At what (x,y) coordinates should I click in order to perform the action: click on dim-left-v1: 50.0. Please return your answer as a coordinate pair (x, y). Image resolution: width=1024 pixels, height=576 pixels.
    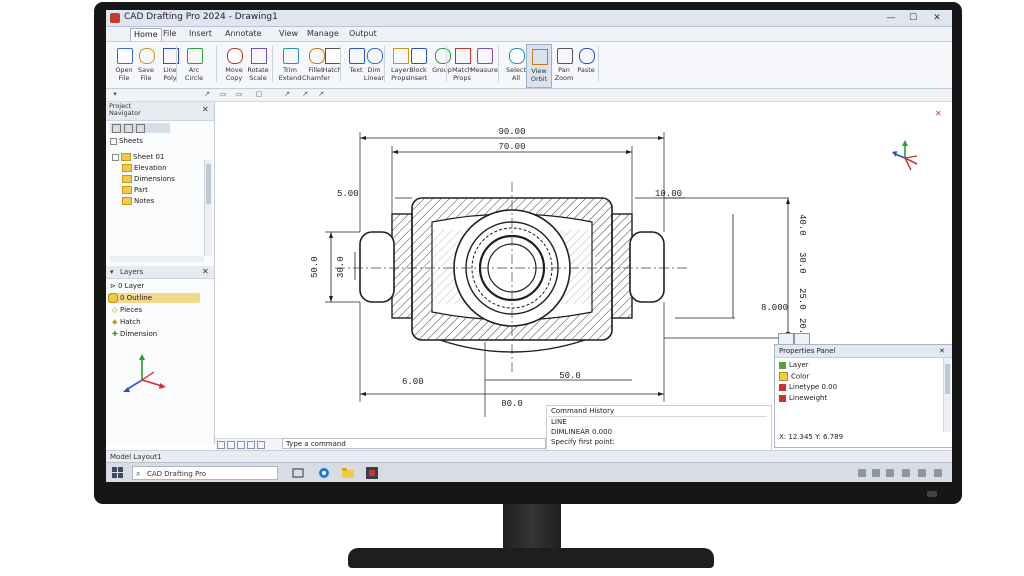
    Looking at the image, I should click on (315, 267).